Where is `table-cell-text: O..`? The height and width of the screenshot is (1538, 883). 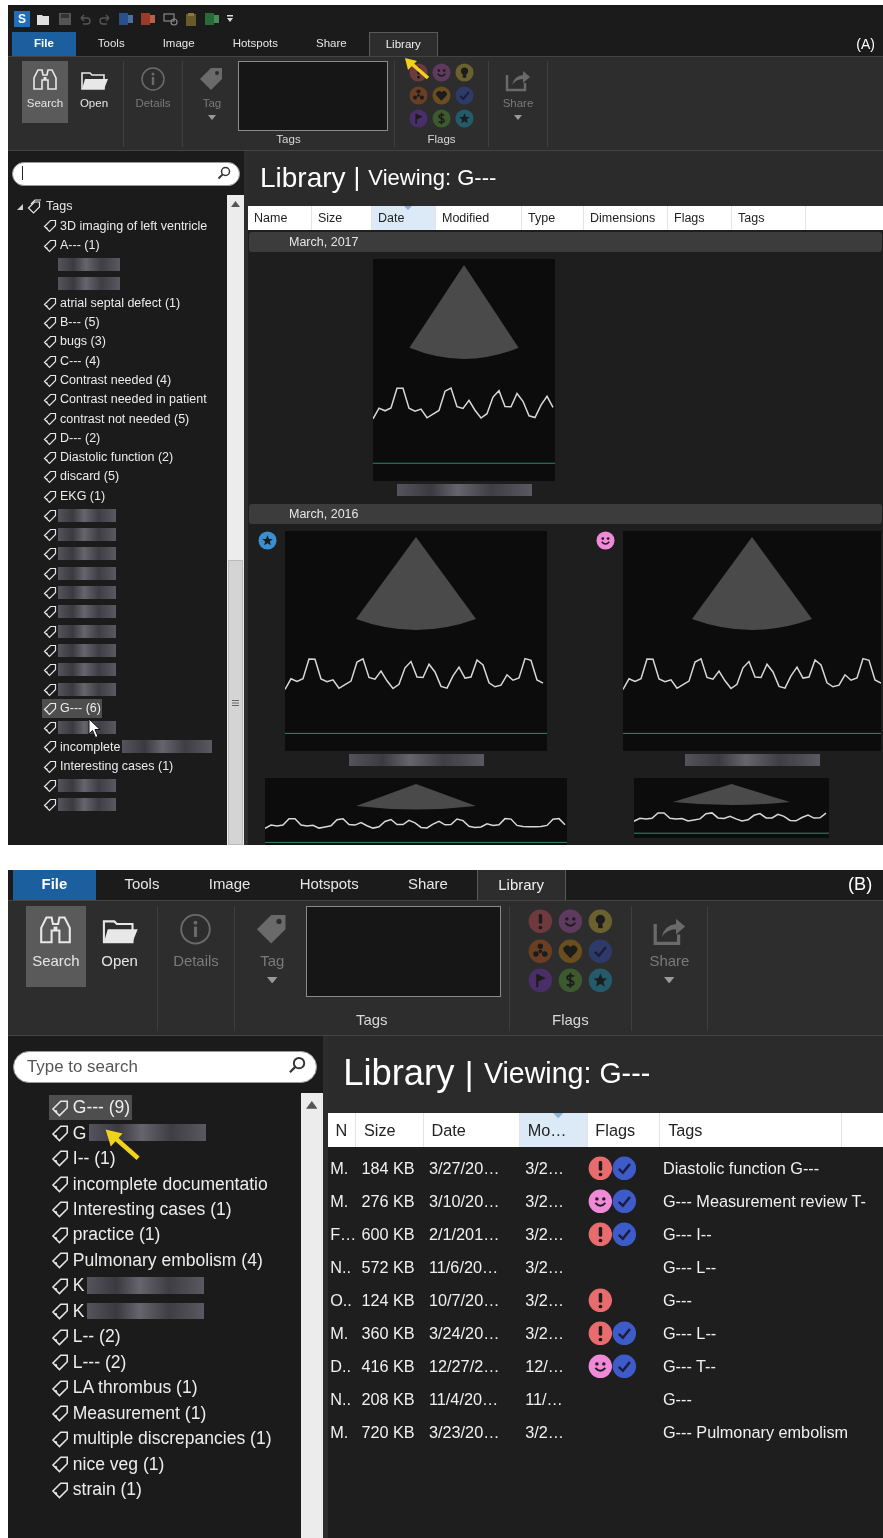
table-cell-text: O.. is located at coordinates (341, 1301).